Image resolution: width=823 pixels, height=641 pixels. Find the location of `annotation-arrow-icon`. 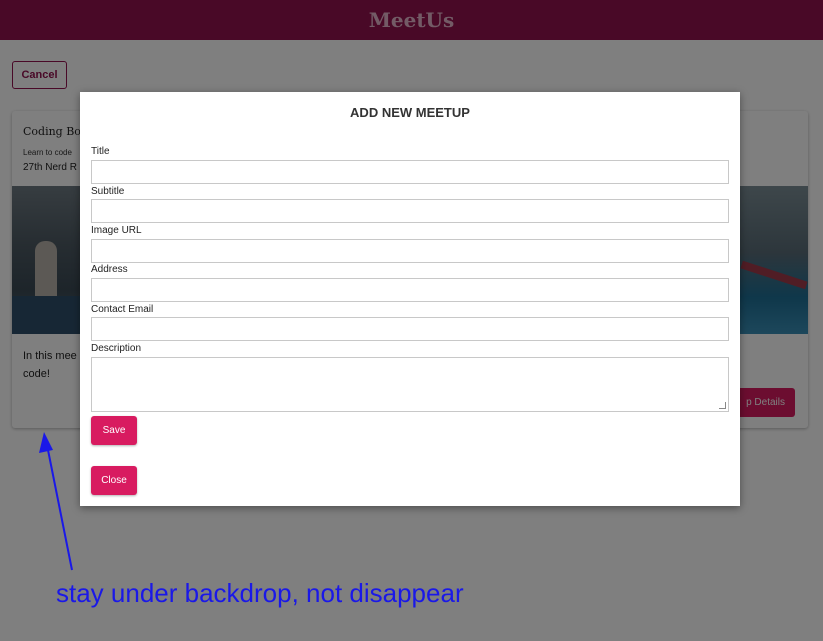

annotation-arrow-icon is located at coordinates (56, 501).